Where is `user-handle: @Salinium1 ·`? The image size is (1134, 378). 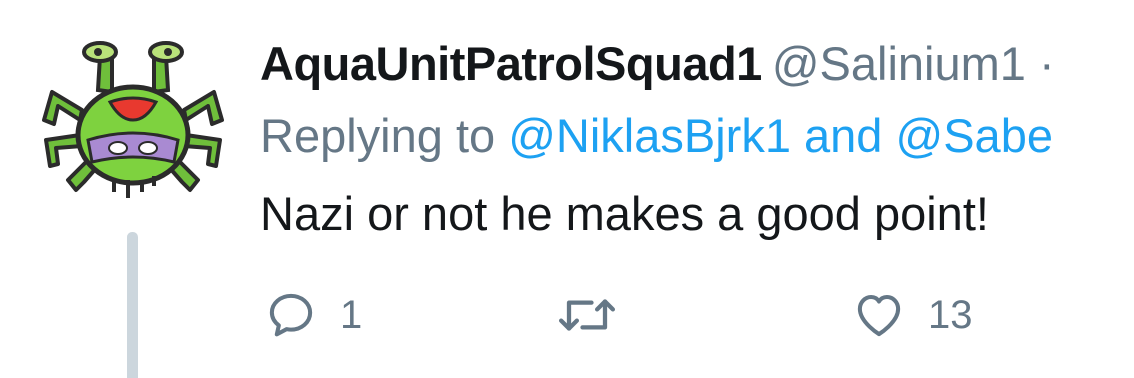
user-handle: @Salinium1 · is located at coordinates (913, 63).